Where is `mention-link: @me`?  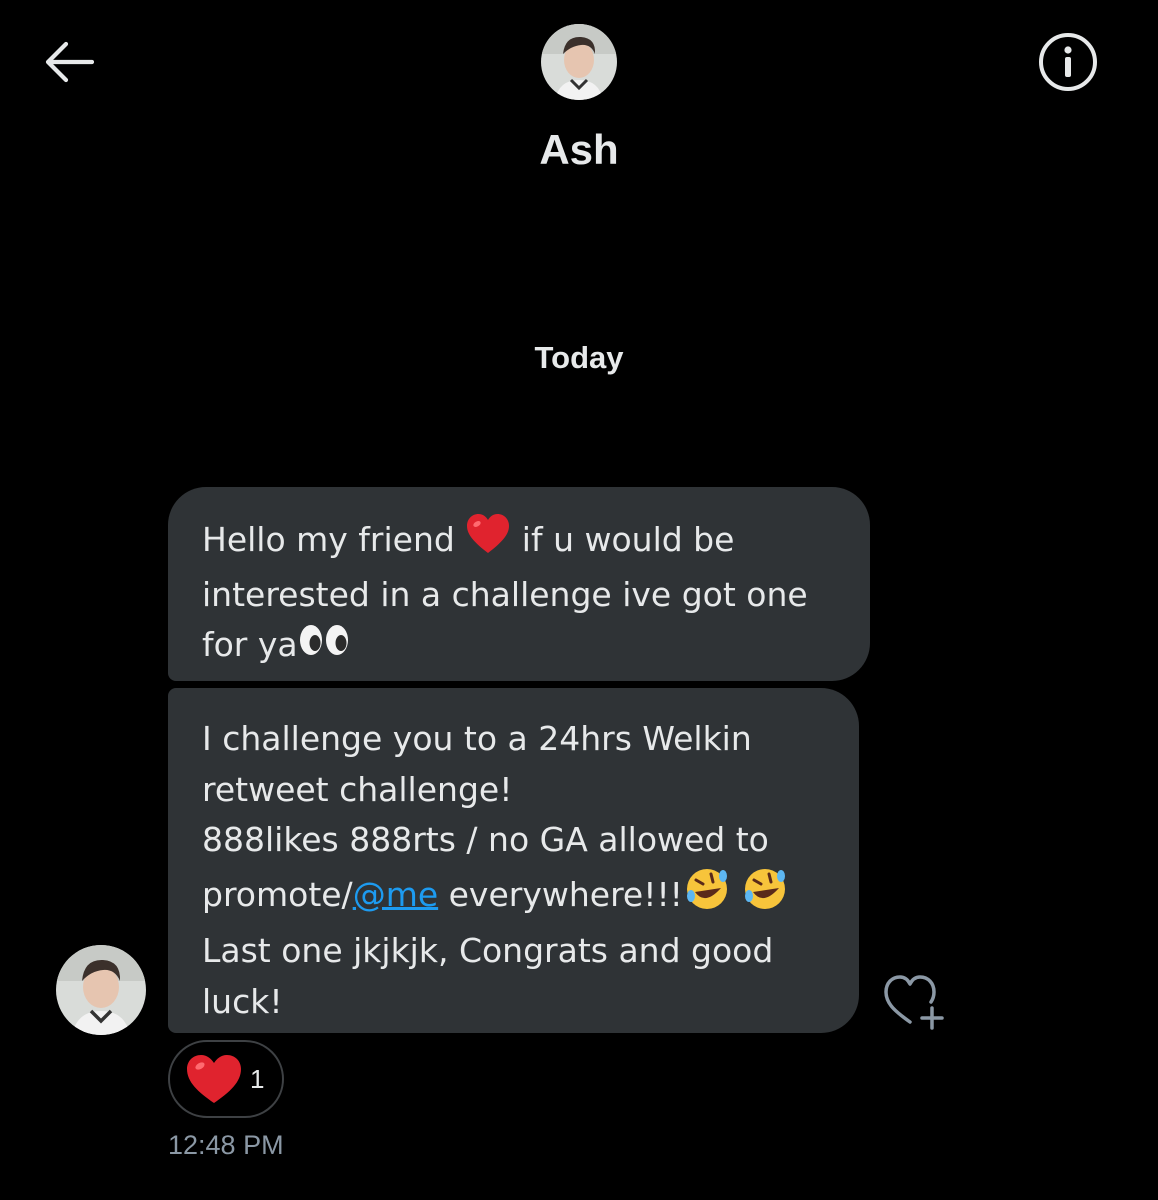
mention-link: @me is located at coordinates (395, 893).